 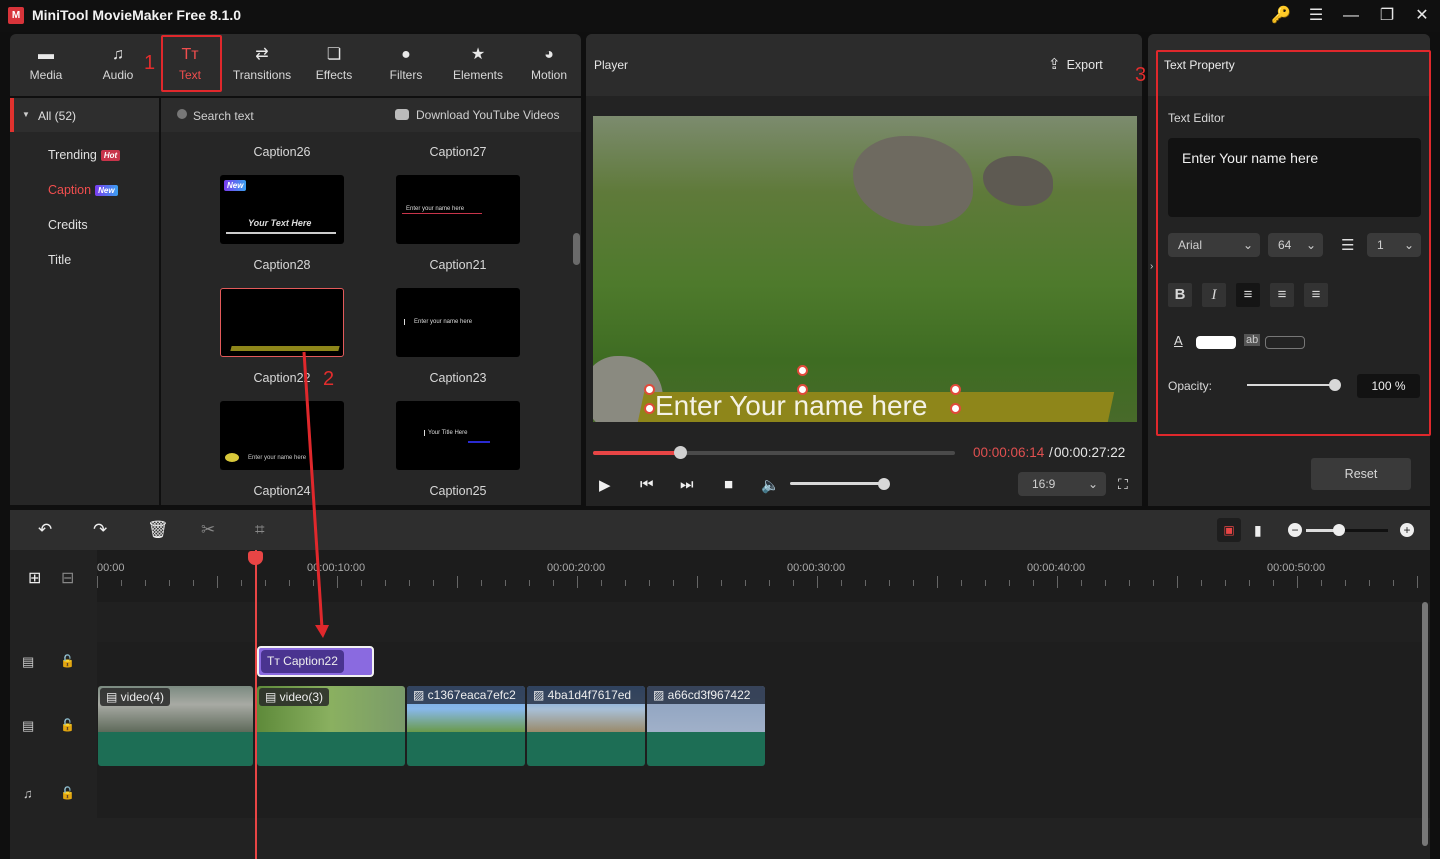 I want to click on arrow-head, so click(x=322, y=631).